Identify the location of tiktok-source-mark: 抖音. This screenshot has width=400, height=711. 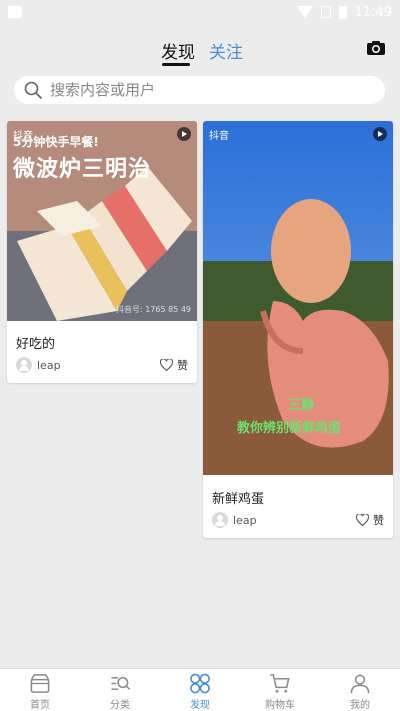
(219, 136).